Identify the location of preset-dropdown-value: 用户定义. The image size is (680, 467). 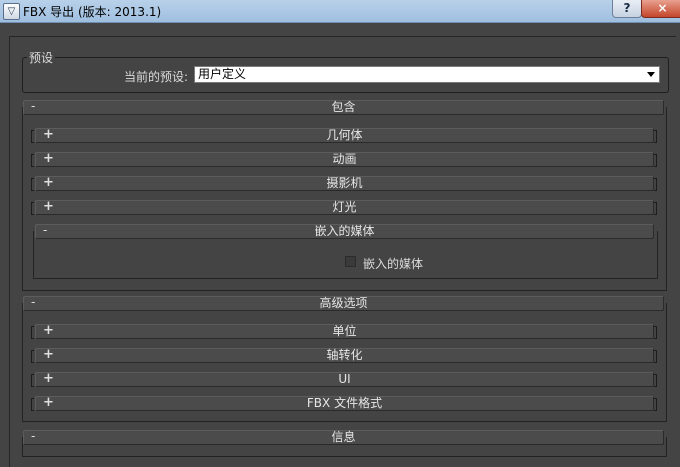
(222, 74).